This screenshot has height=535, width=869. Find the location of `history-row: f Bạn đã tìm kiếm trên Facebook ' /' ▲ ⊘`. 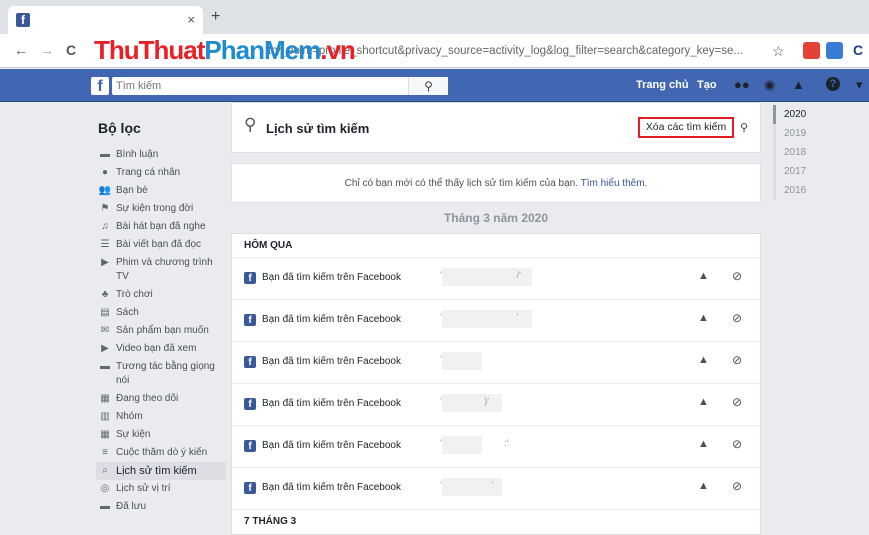

history-row: f Bạn đã tìm kiếm trên Facebook ' /' ▲ ⊘ is located at coordinates (496, 279).